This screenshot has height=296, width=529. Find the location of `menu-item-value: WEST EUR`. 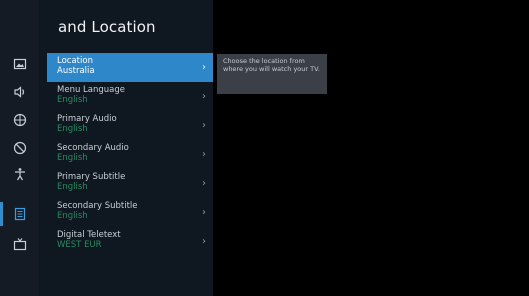

menu-item-value: WEST EUR is located at coordinates (79, 245).